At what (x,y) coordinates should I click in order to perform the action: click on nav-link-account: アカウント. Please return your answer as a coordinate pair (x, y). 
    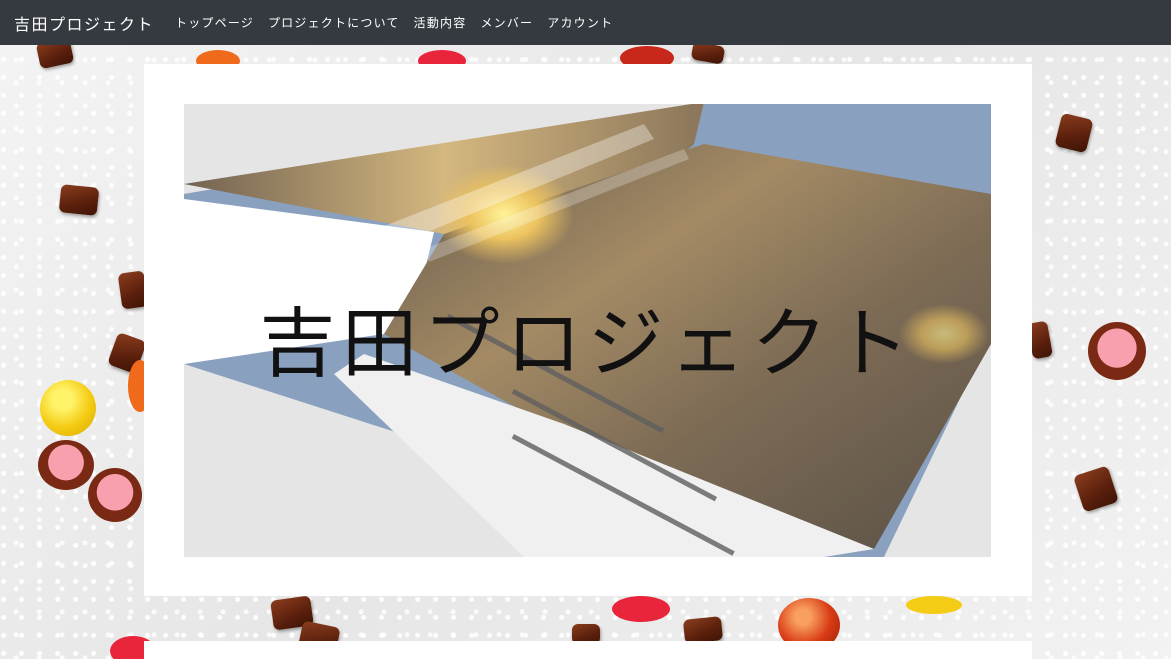
    Looking at the image, I should click on (580, 22).